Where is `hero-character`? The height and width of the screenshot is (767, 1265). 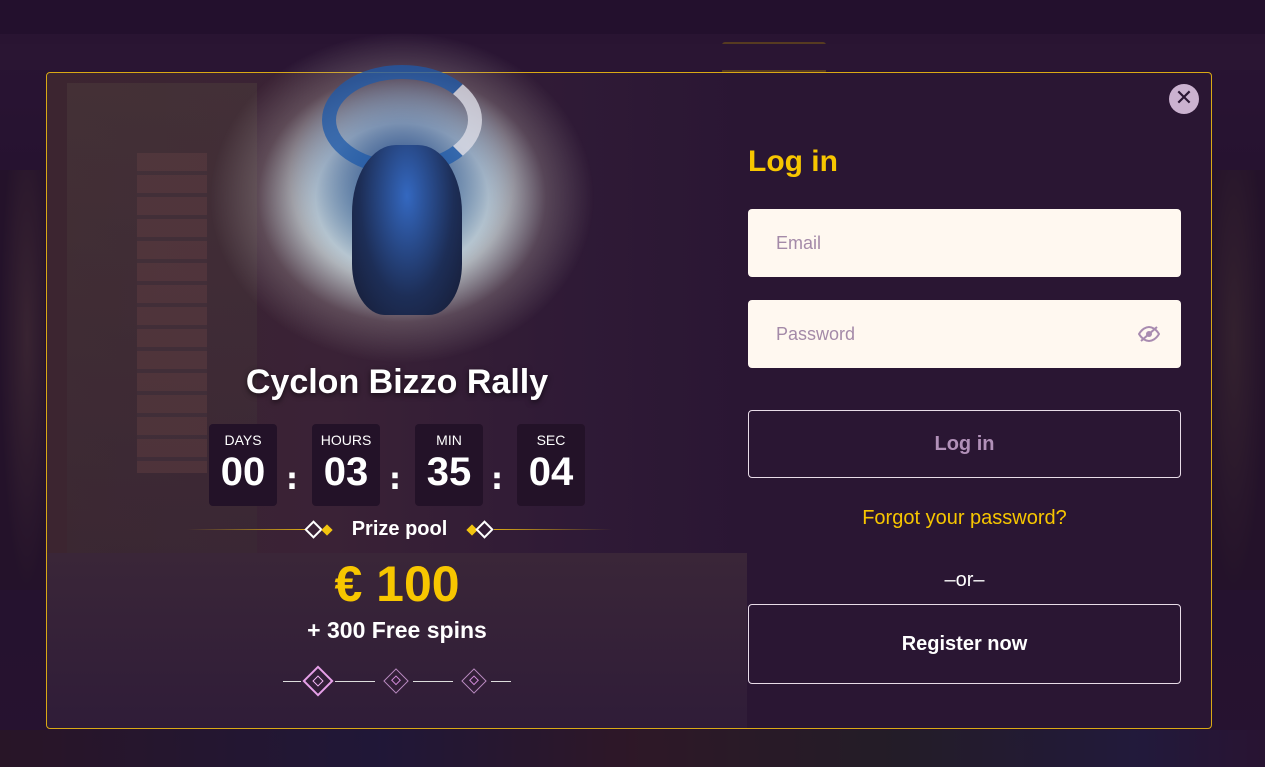 hero-character is located at coordinates (407, 230).